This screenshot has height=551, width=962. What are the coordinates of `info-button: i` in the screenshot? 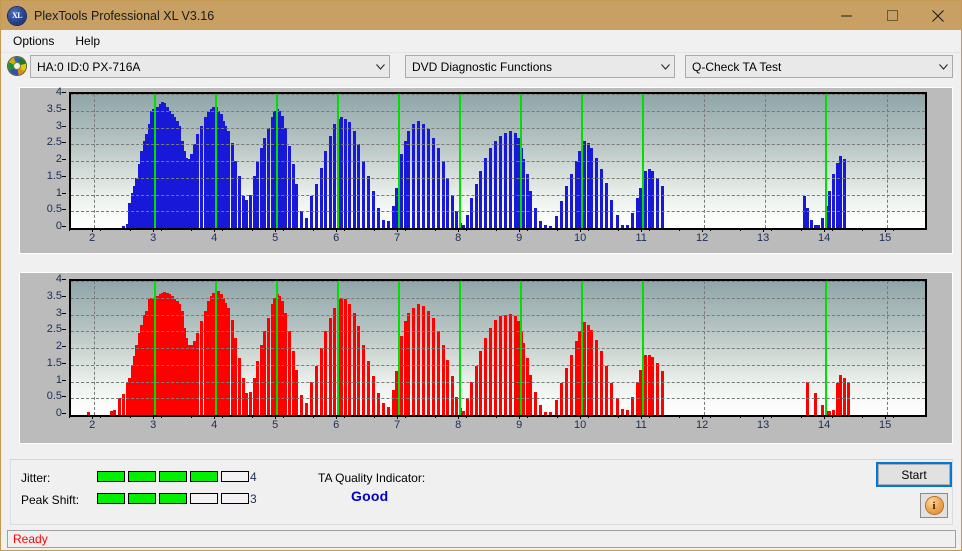 It's located at (934, 505).